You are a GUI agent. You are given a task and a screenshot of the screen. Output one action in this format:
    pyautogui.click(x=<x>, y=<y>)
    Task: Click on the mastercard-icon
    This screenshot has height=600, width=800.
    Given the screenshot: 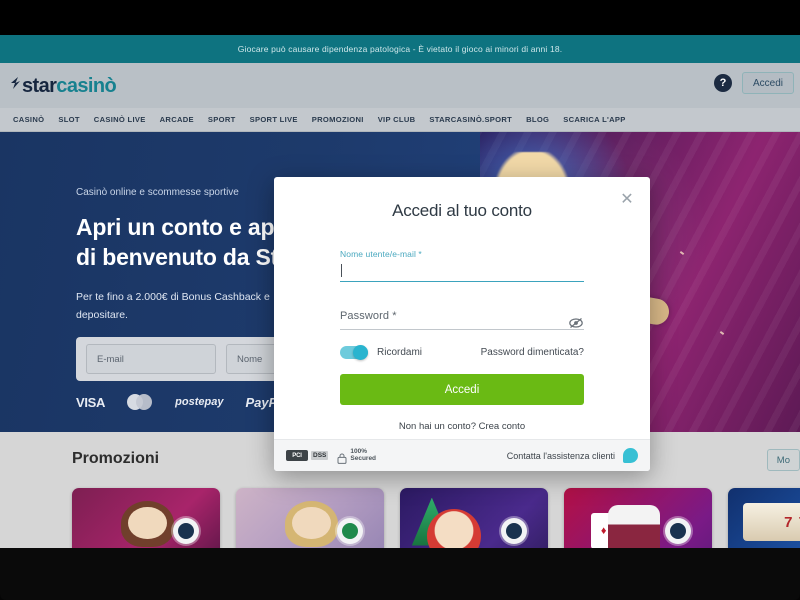 What is the action you would take?
    pyautogui.click(x=140, y=402)
    